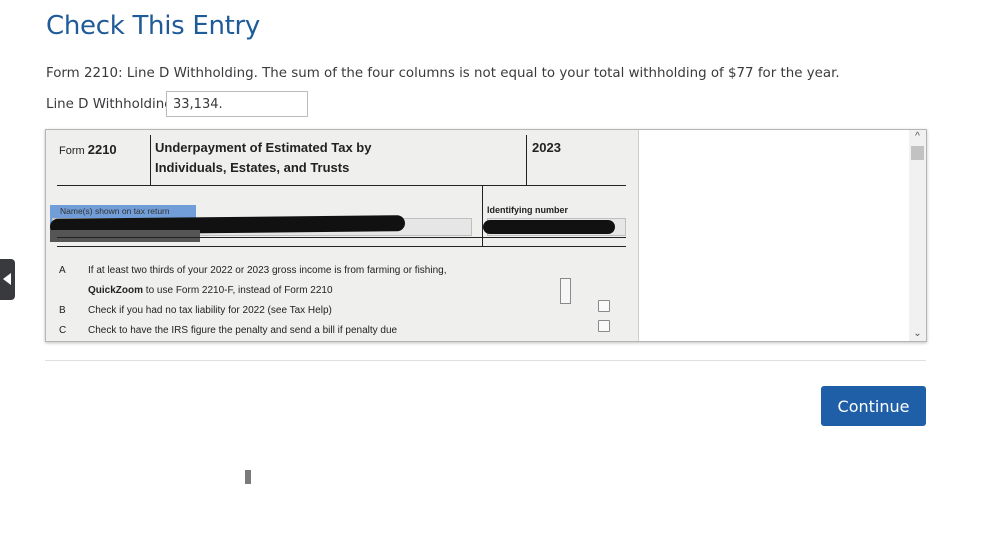  Describe the element at coordinates (88, 149) in the screenshot. I see `form-number: Form 2210` at that location.